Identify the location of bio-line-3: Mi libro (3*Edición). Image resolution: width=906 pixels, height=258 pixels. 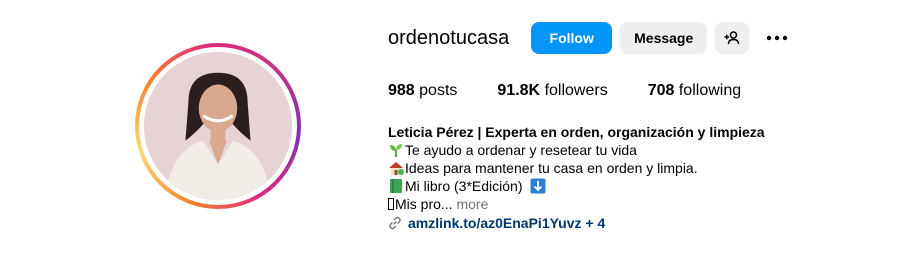
(464, 186).